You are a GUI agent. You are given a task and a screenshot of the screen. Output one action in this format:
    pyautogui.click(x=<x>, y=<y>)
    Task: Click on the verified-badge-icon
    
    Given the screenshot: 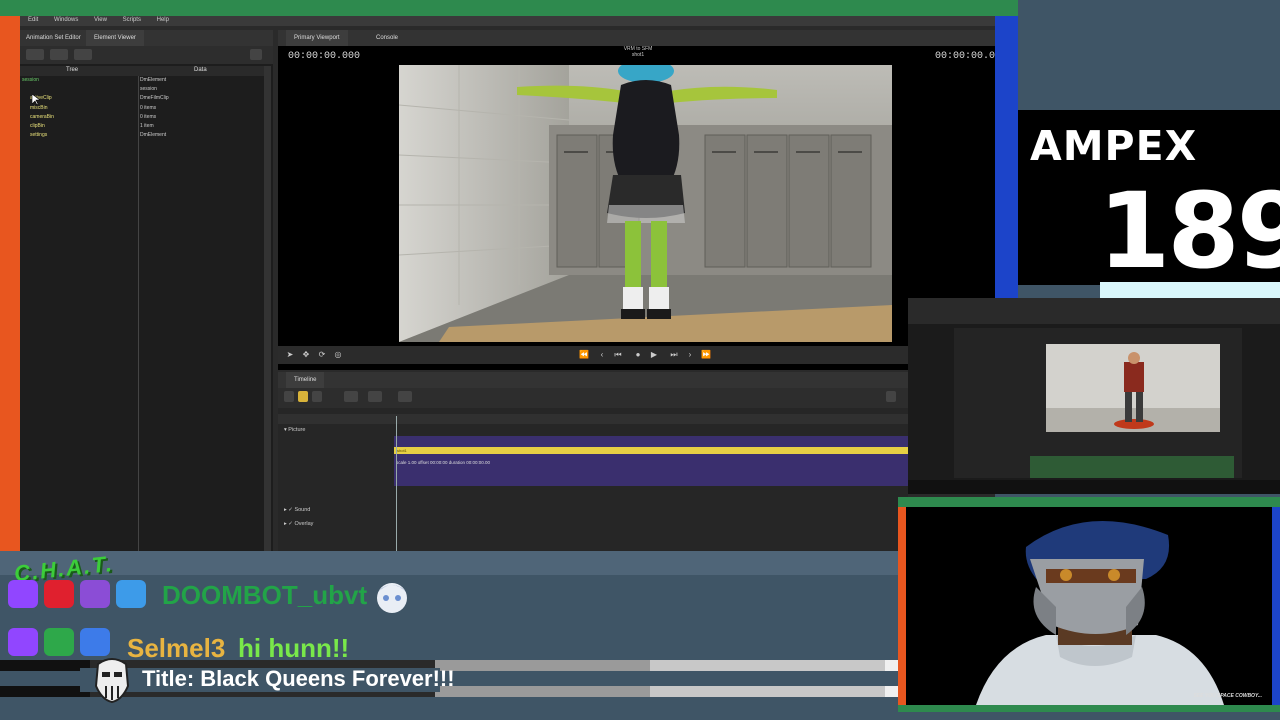 What is the action you would take?
    pyautogui.click(x=95, y=642)
    